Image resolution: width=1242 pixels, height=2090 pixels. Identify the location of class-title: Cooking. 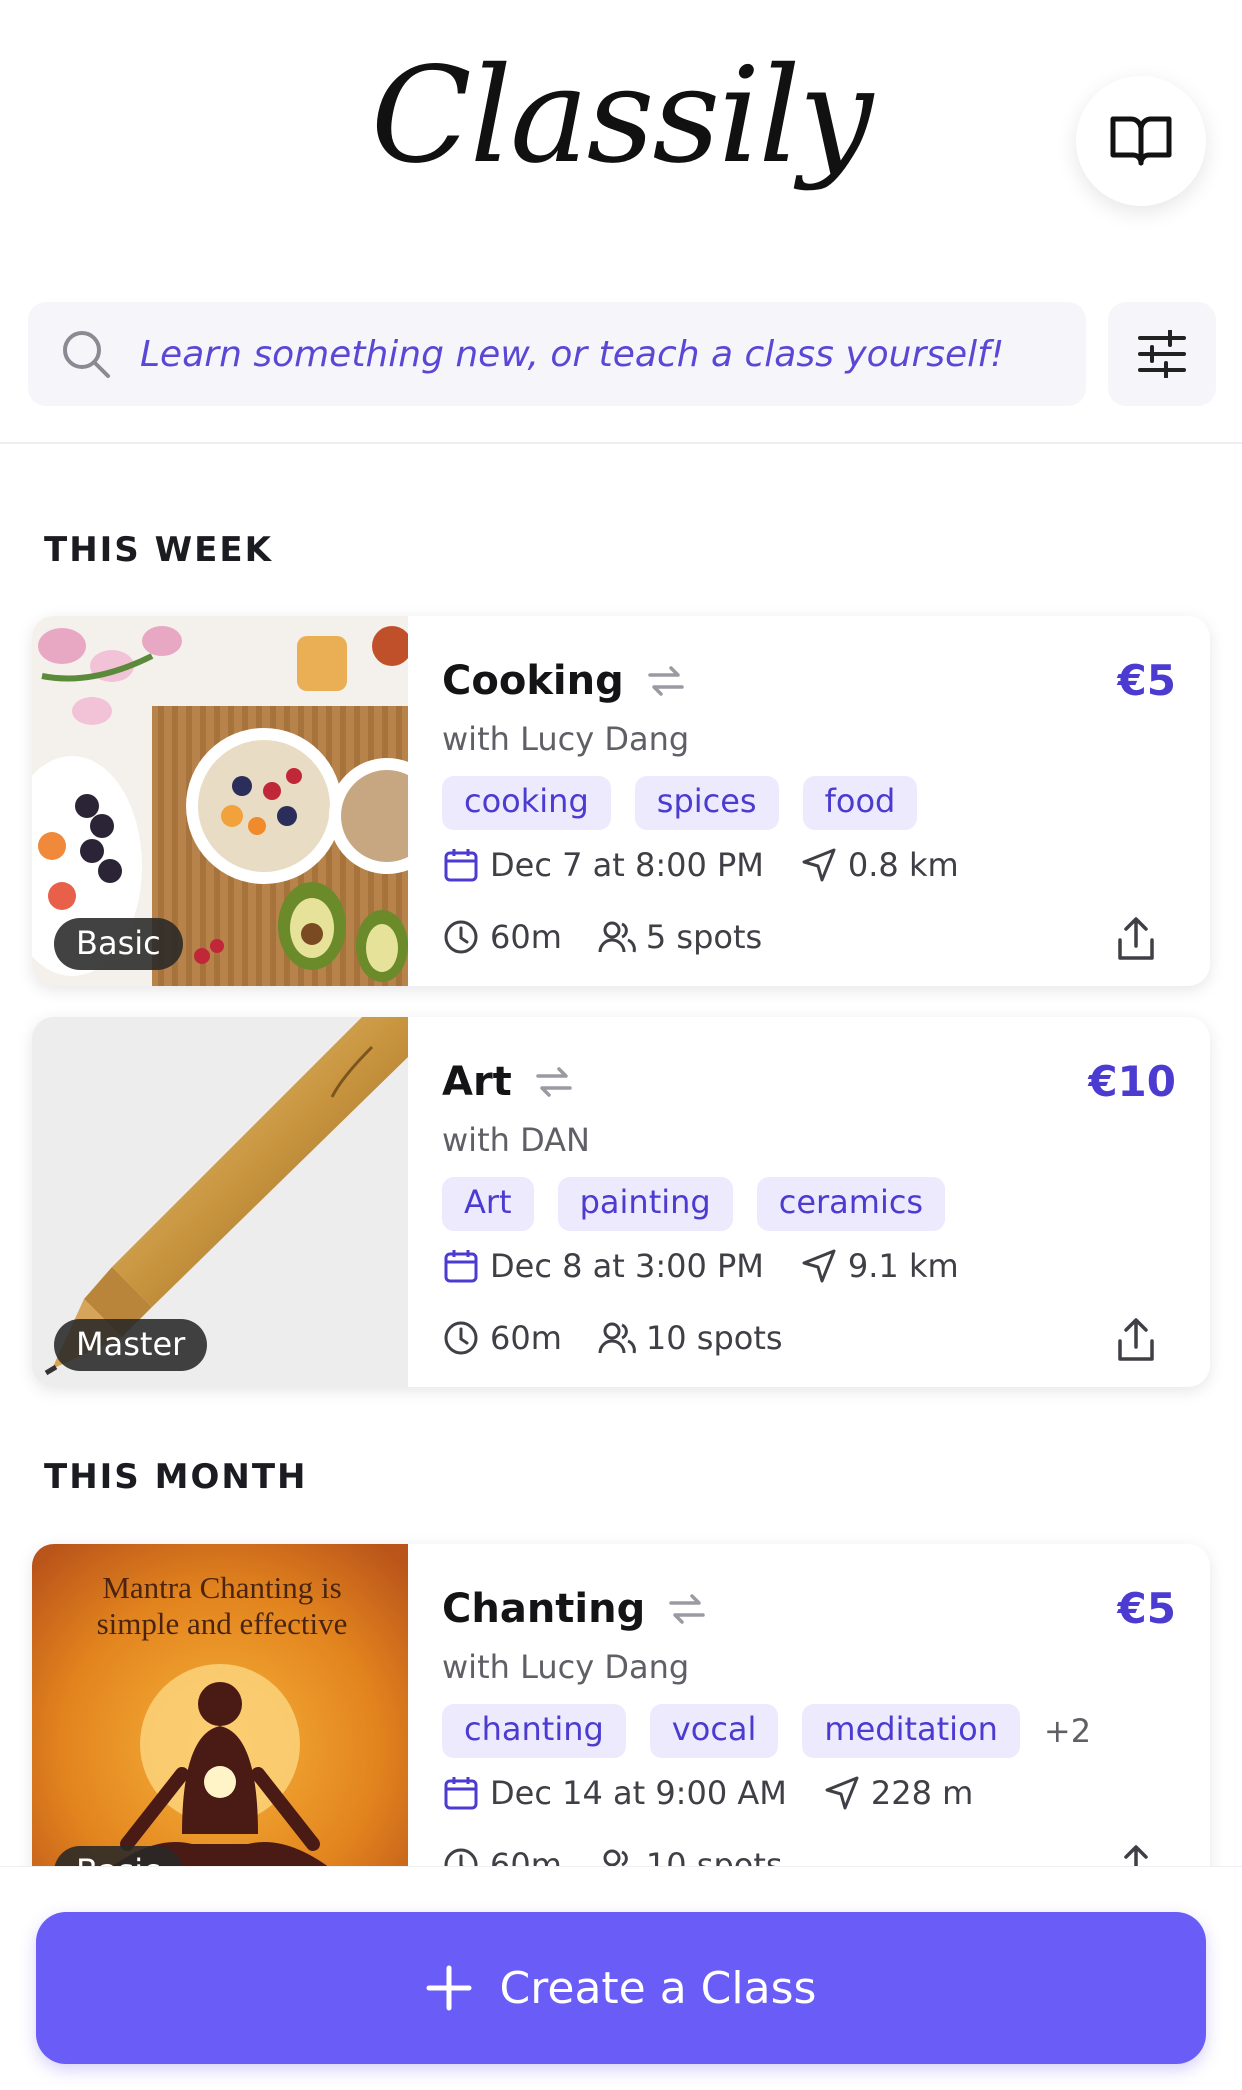
(564, 681).